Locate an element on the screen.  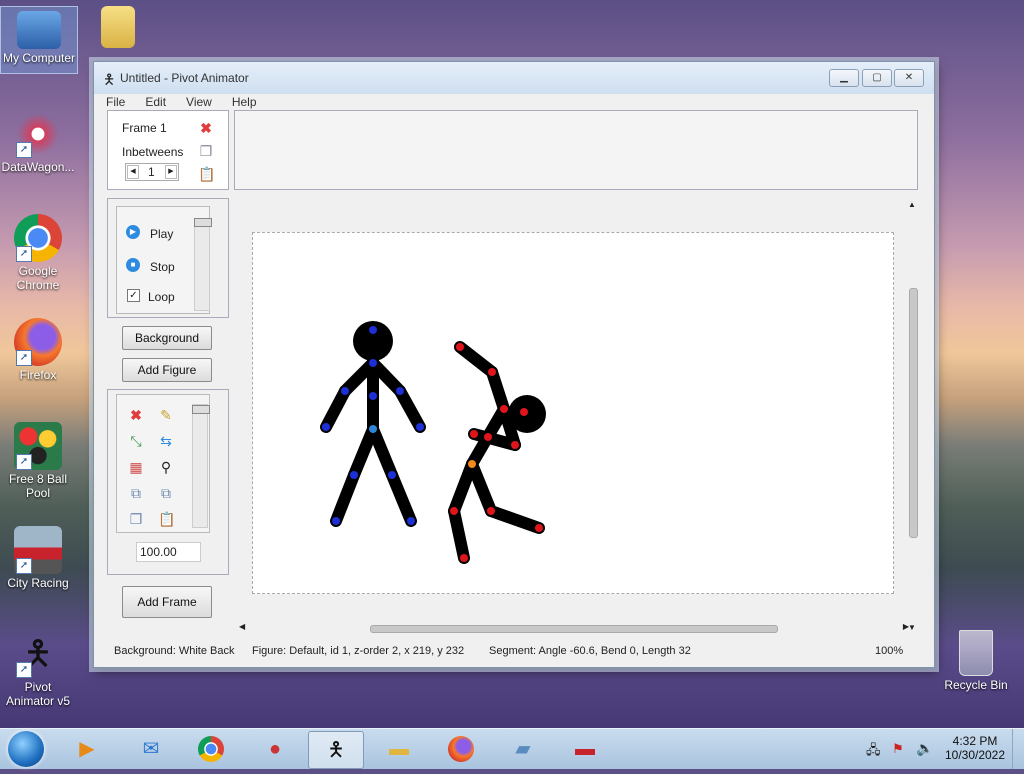
folder-icon: ▬ is located at coordinates (399, 749).